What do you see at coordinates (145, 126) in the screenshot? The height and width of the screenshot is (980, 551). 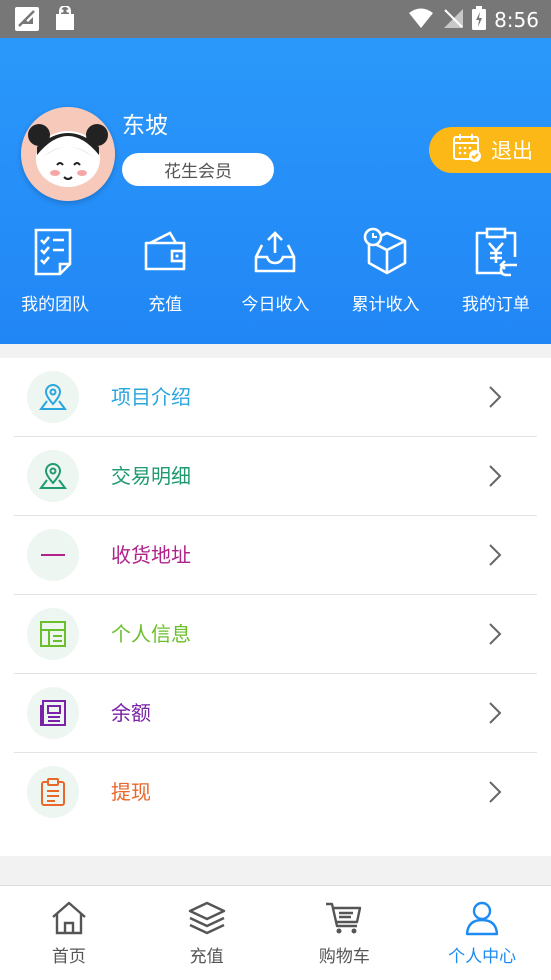 I see `username: 东坡` at bounding box center [145, 126].